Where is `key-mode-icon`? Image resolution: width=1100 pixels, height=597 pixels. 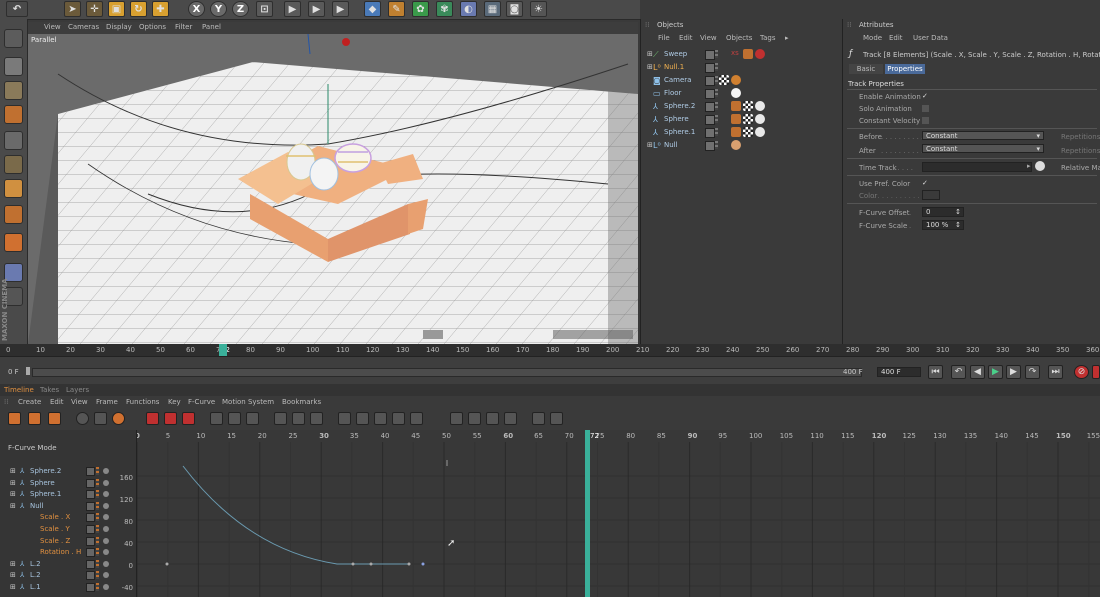
key-mode-icon is located at coordinates (14, 418).